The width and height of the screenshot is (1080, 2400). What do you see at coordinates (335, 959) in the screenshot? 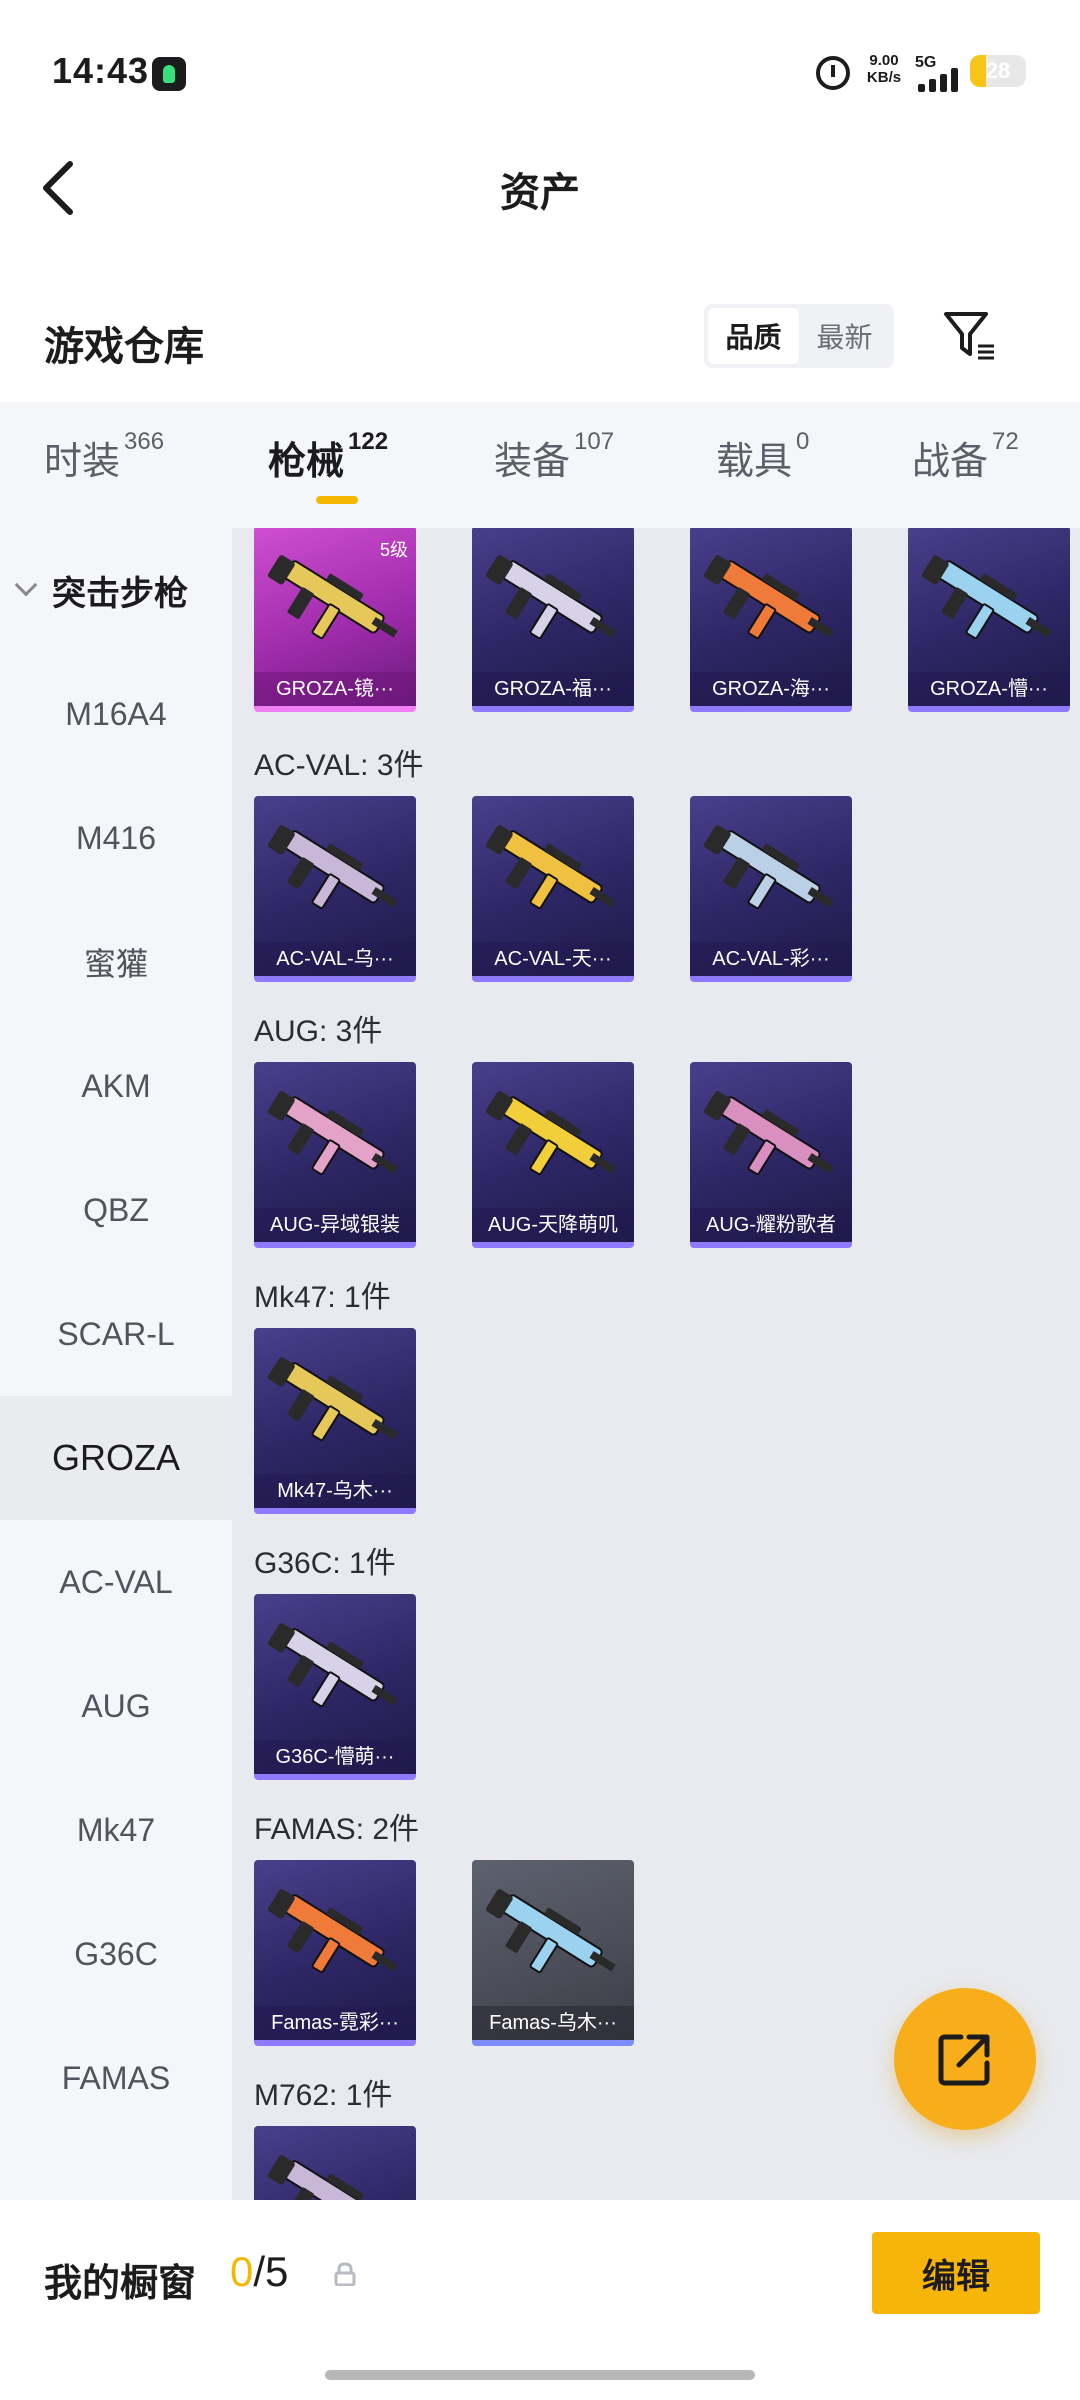
I see `weapon-name: AC-VAL-乌···` at bounding box center [335, 959].